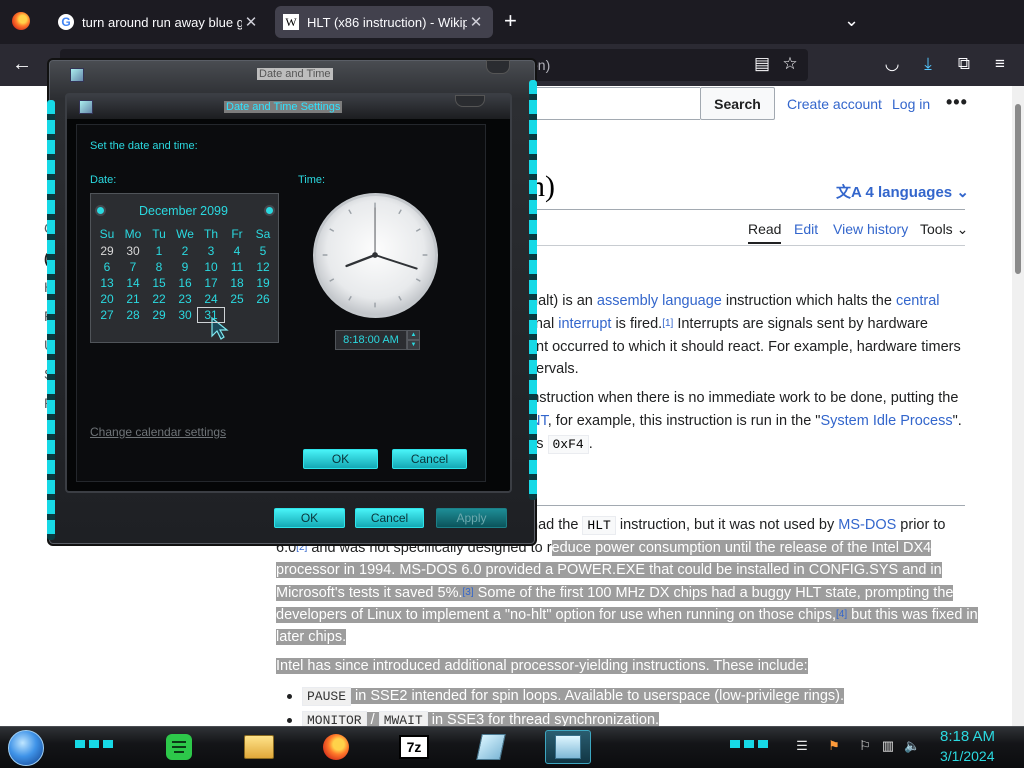 The height and width of the screenshot is (768, 1024). What do you see at coordinates (615, 103) in the screenshot?
I see `wiki-search-input` at bounding box center [615, 103].